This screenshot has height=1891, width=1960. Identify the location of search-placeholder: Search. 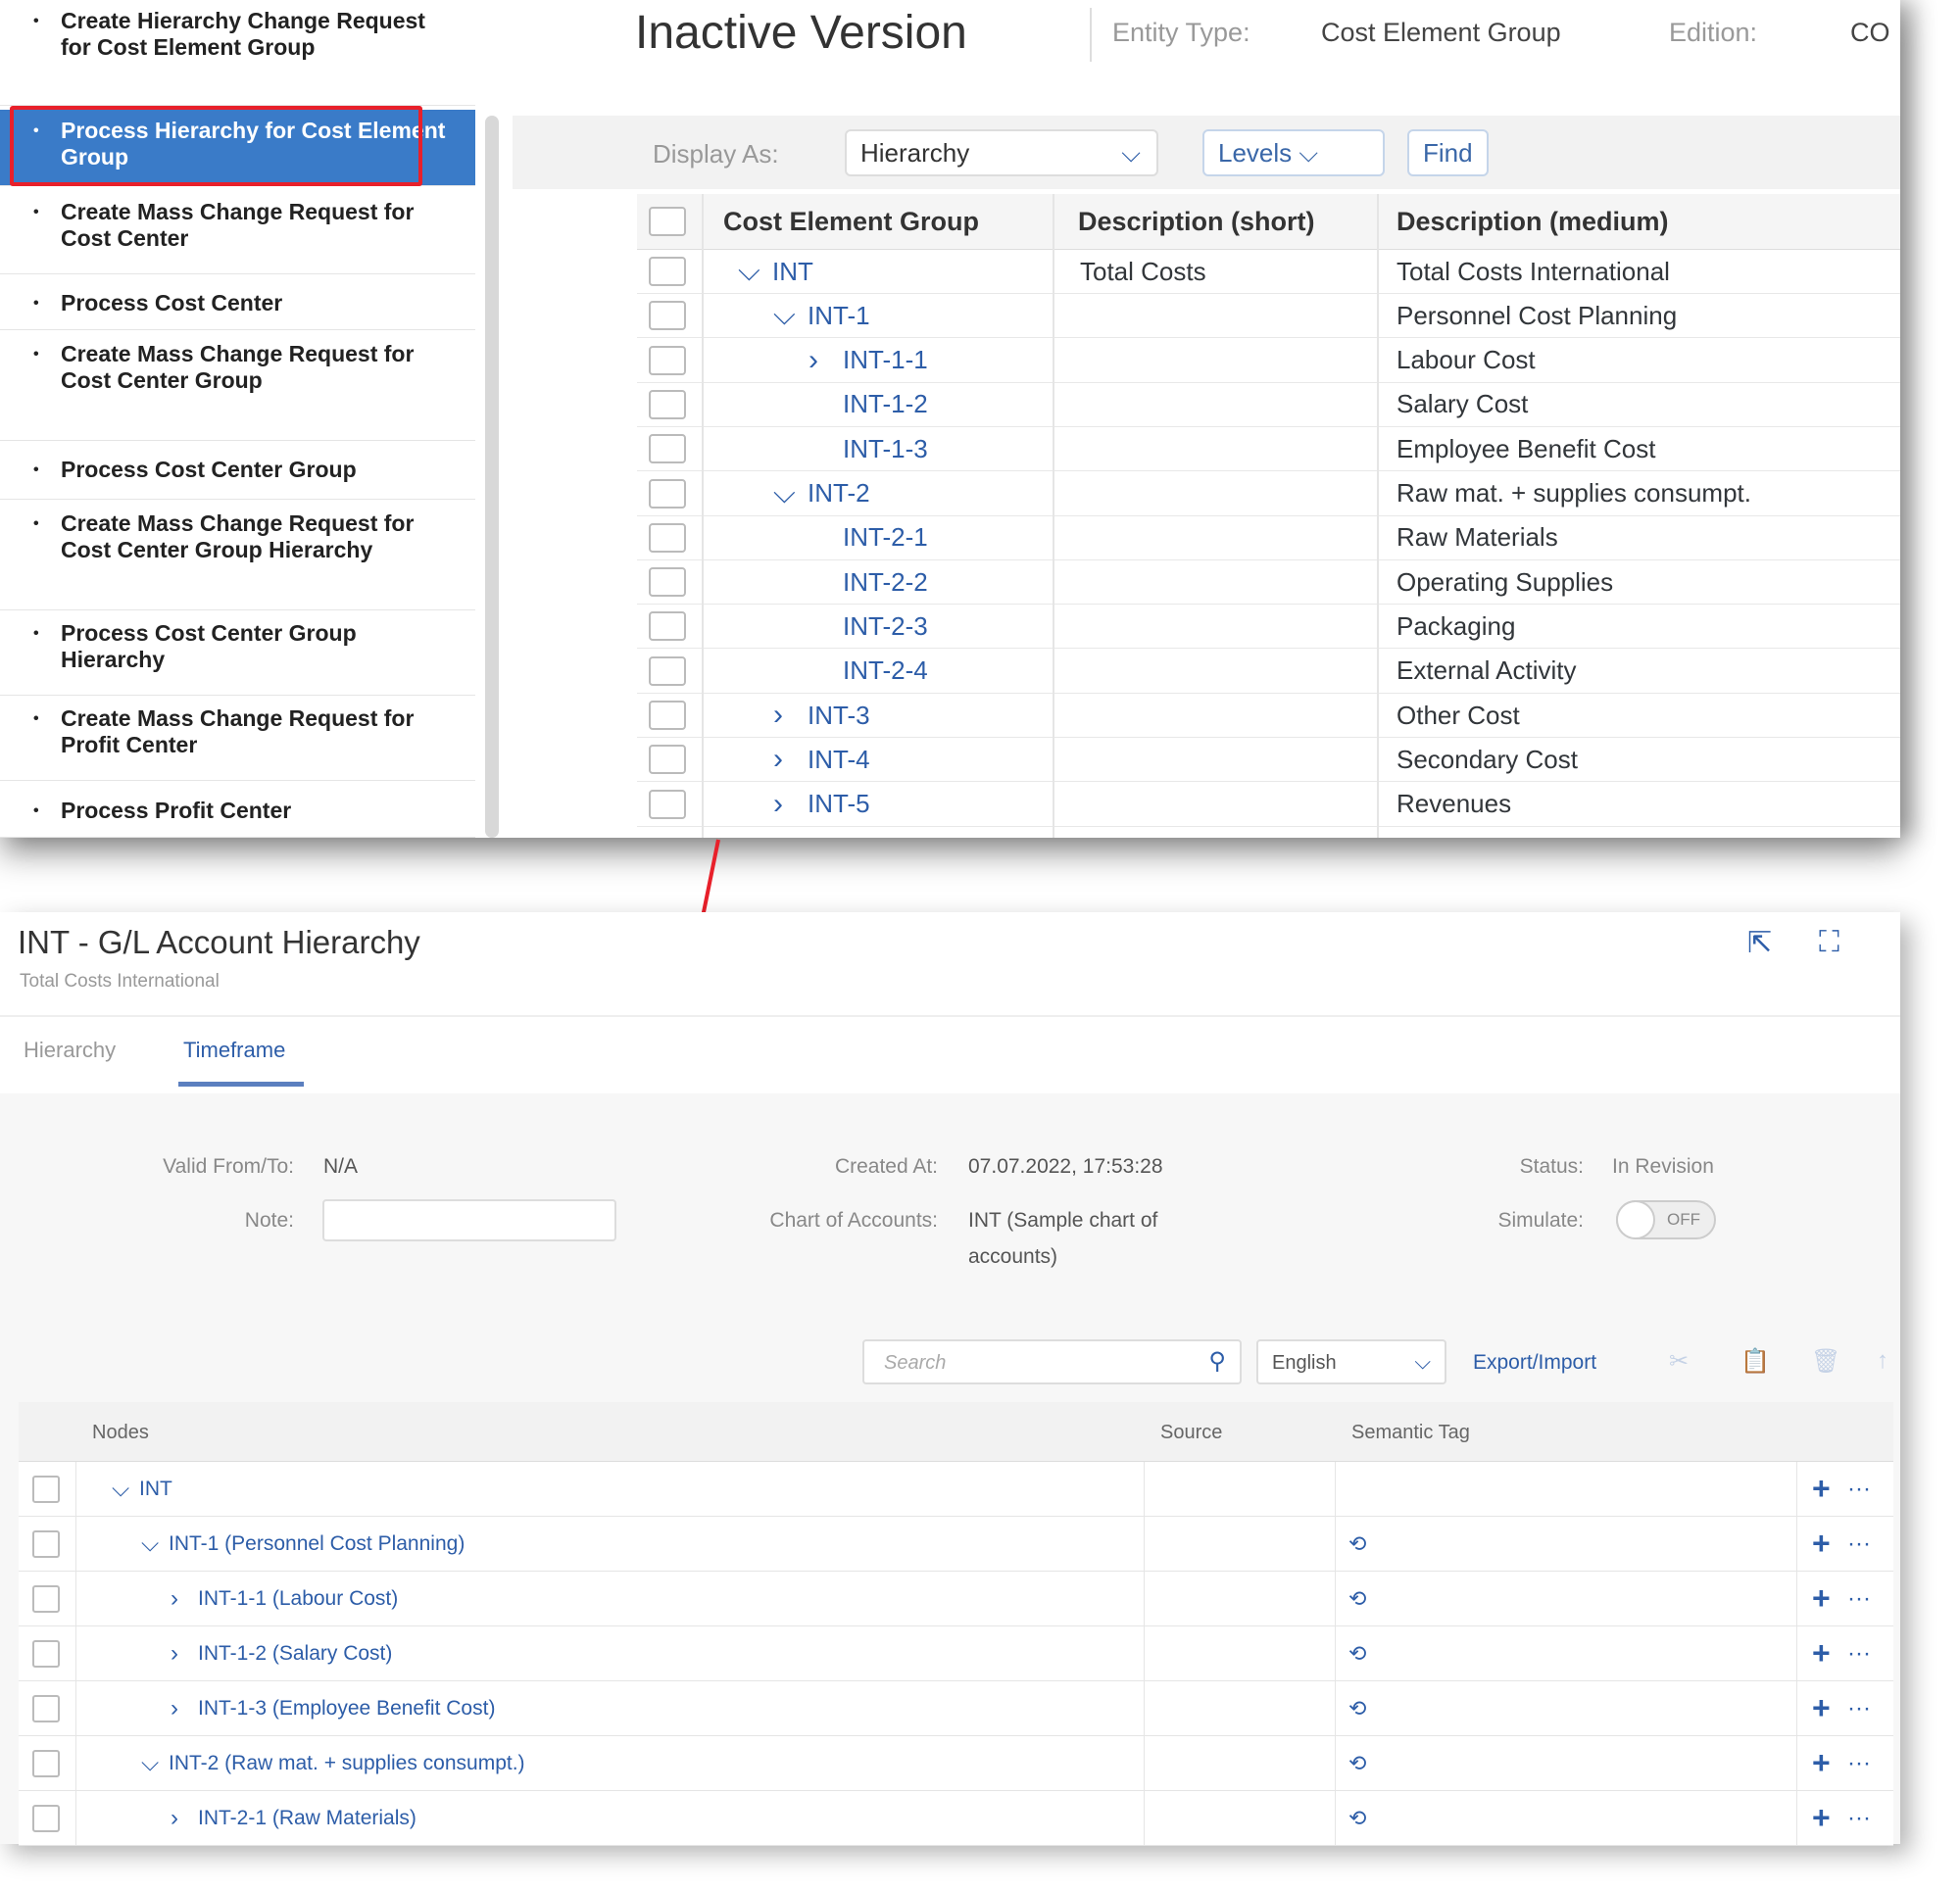
(915, 1363).